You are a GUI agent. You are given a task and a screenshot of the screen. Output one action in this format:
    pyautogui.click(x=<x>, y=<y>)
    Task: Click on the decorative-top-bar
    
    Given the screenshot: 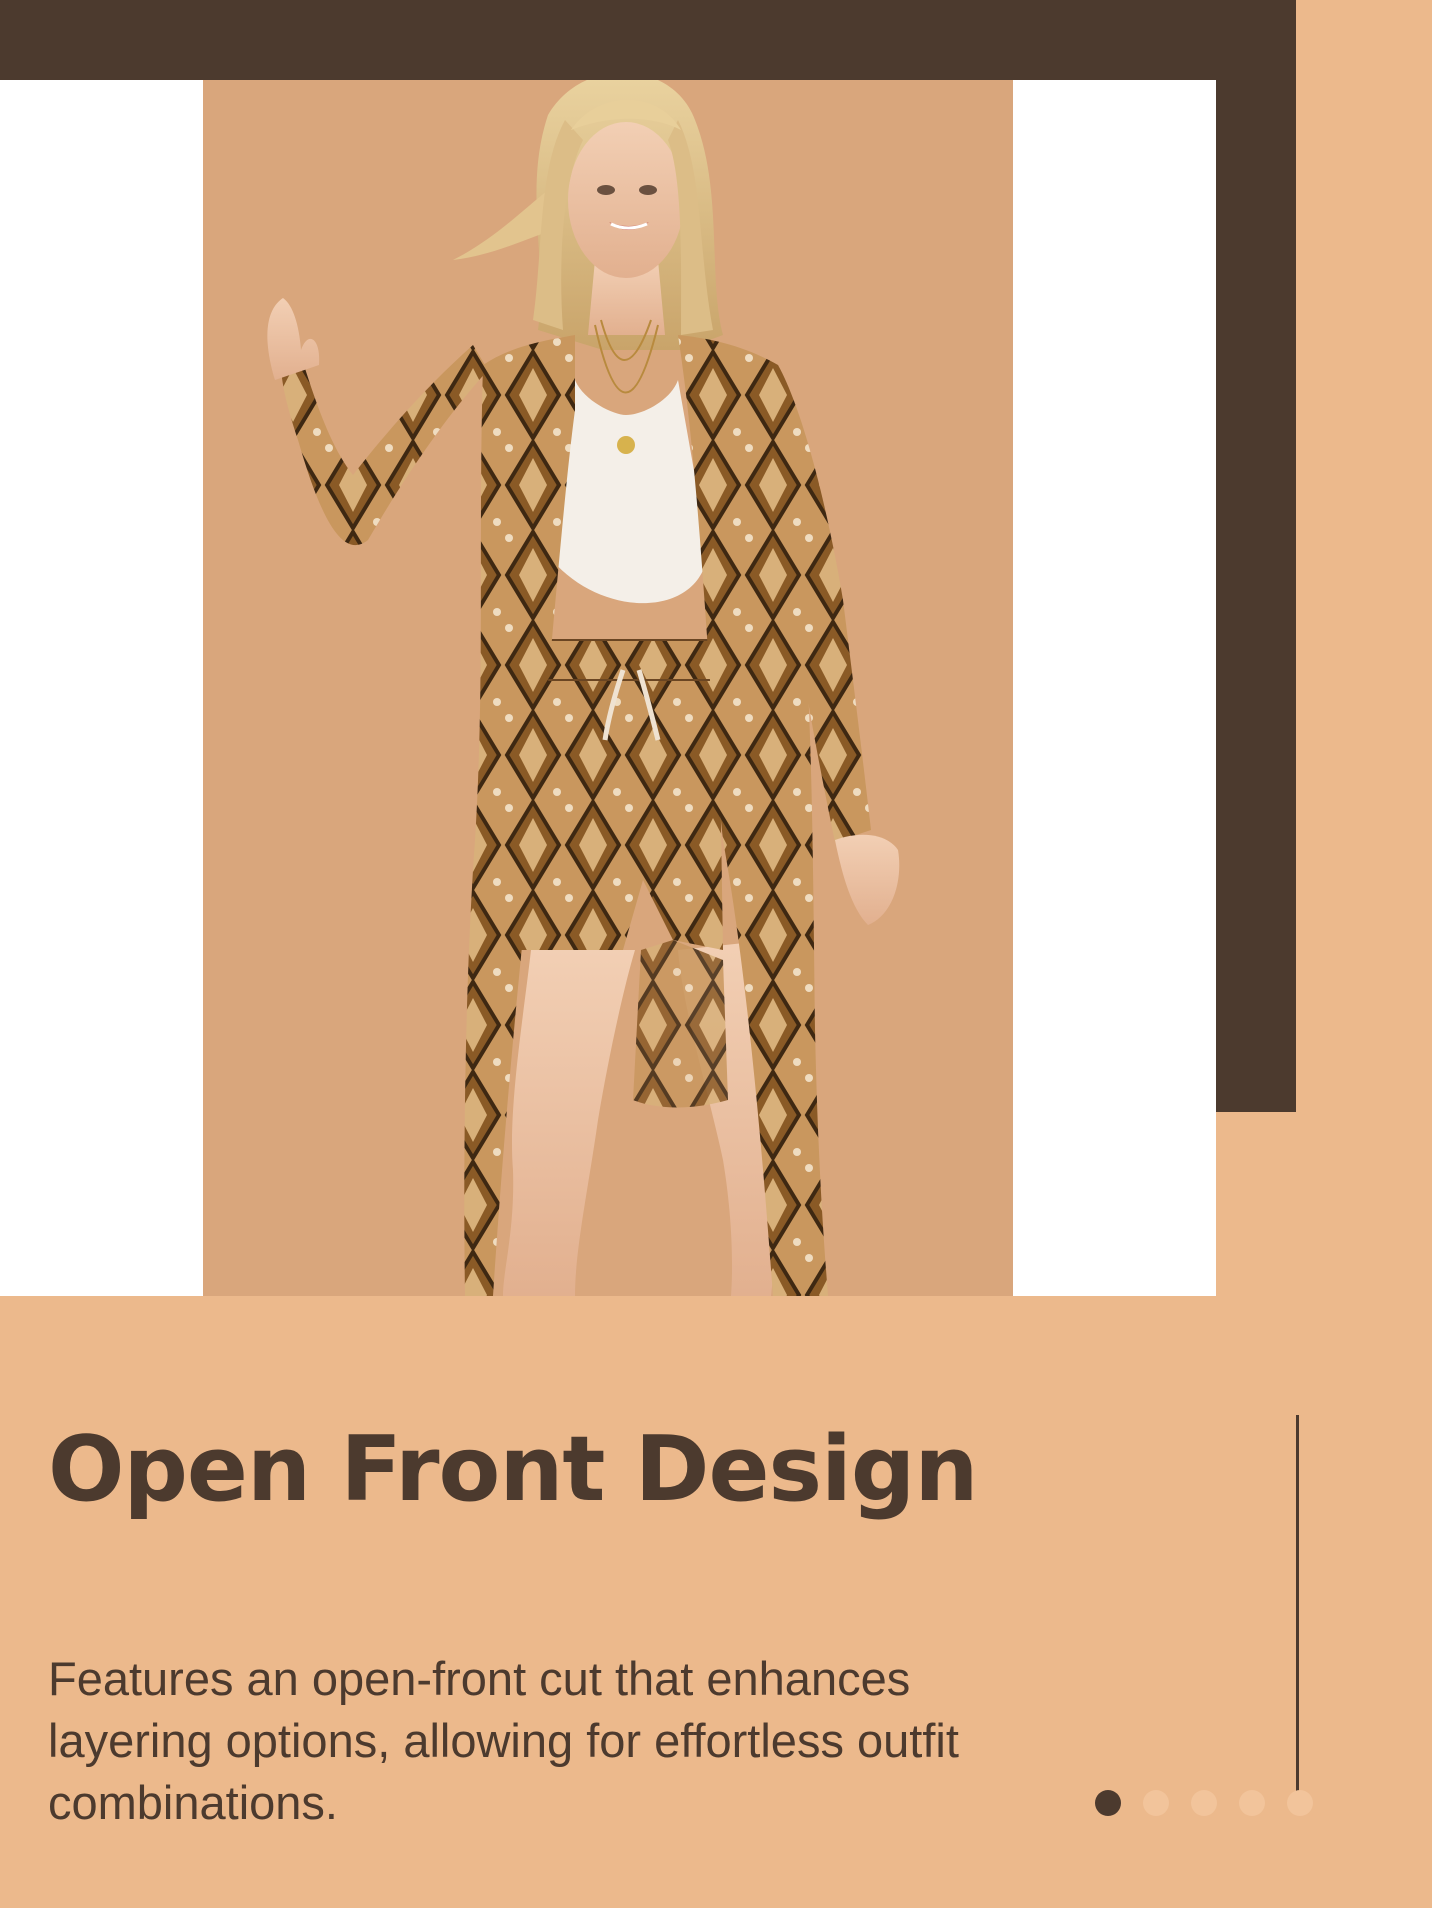 What is the action you would take?
    pyautogui.click(x=648, y=40)
    